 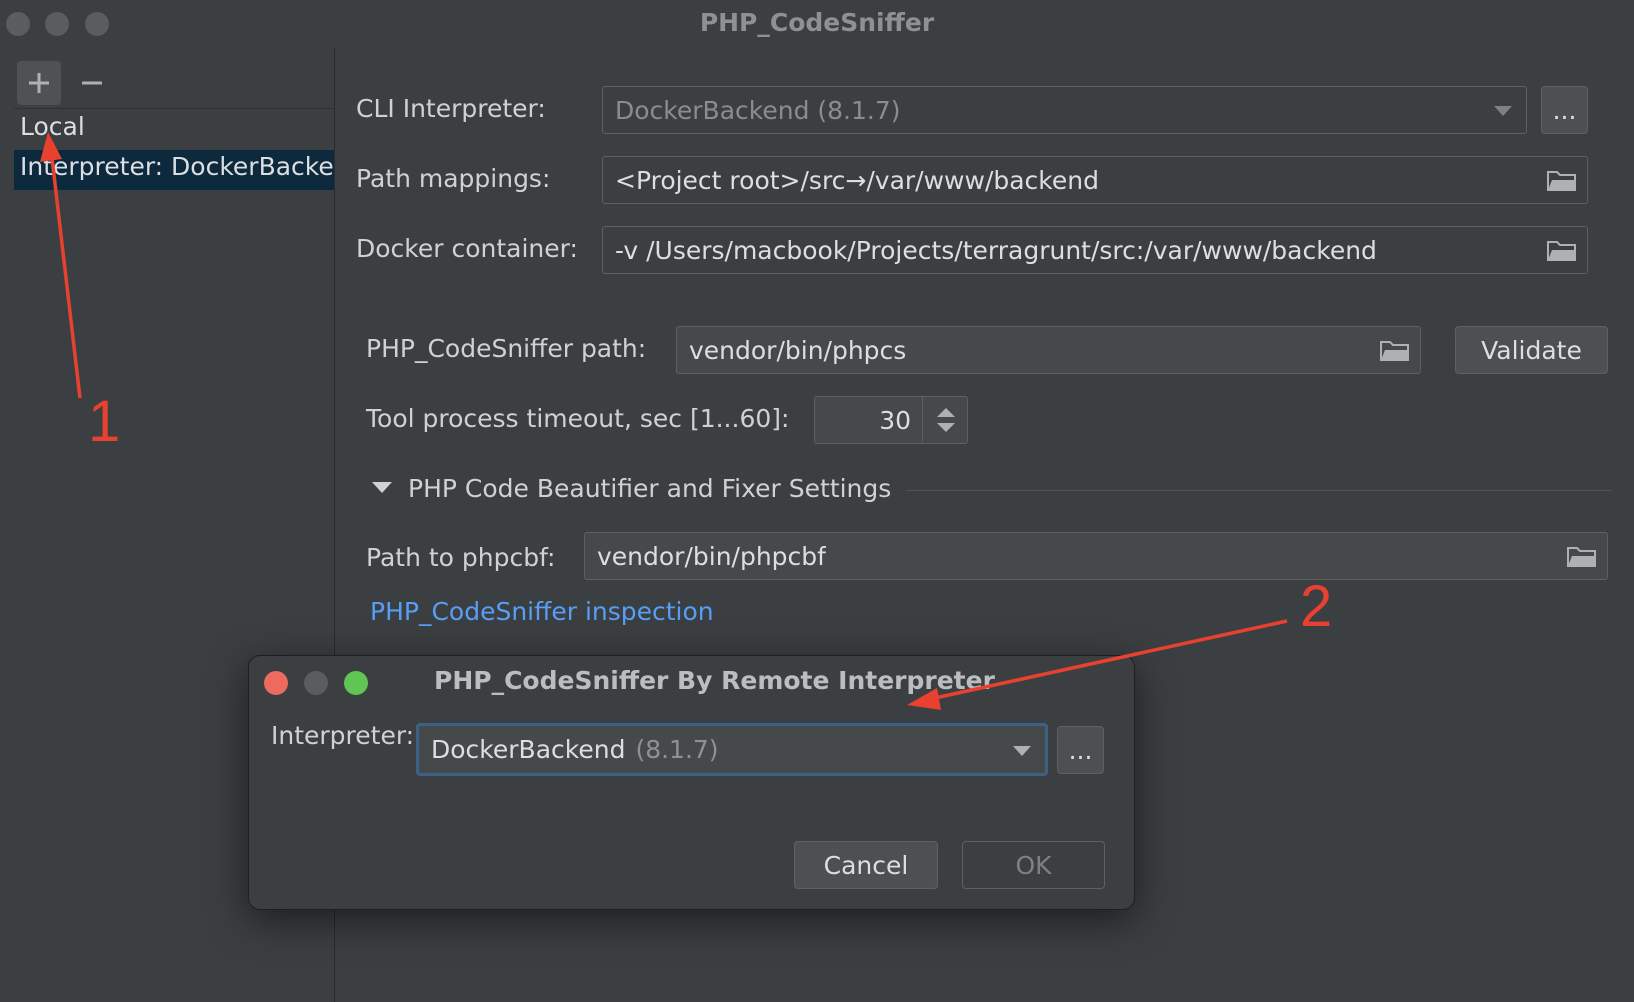 I want to click on annotation-1-label: 1, so click(x=104, y=421).